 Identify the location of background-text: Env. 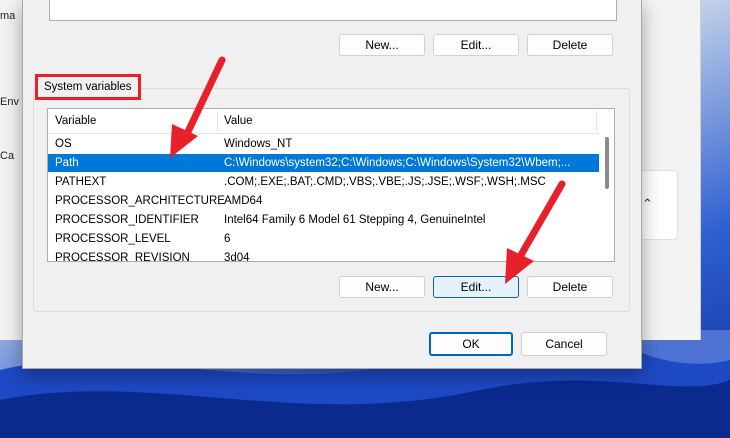
(9, 102).